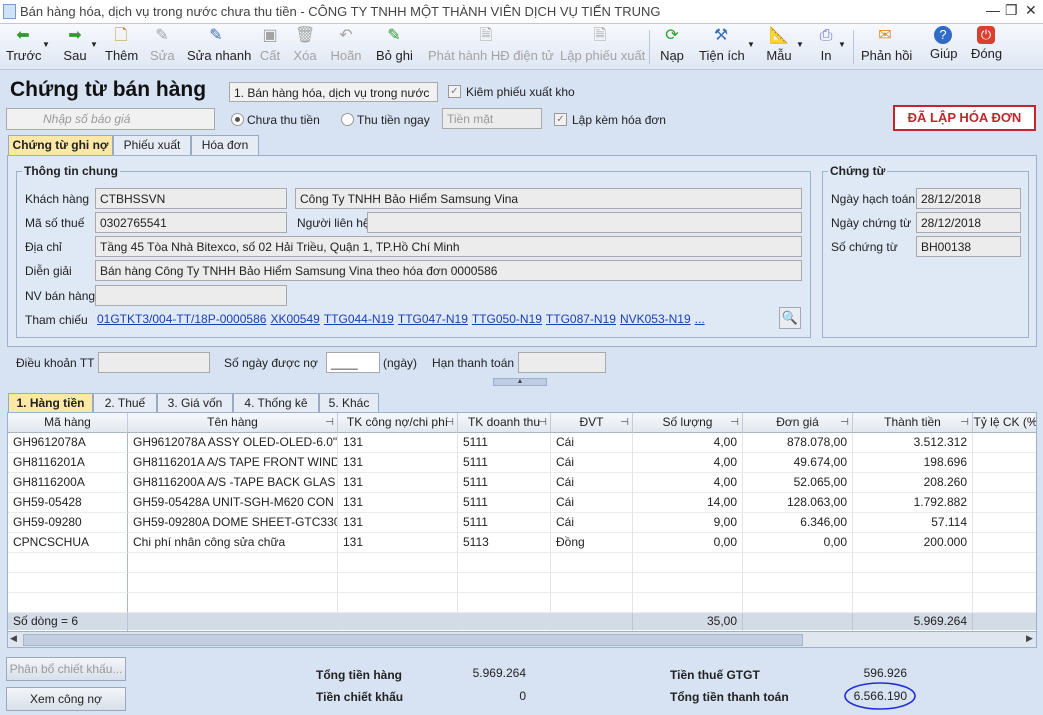  I want to click on col-amount-header: Thành tiền ⊣, so click(913, 423).